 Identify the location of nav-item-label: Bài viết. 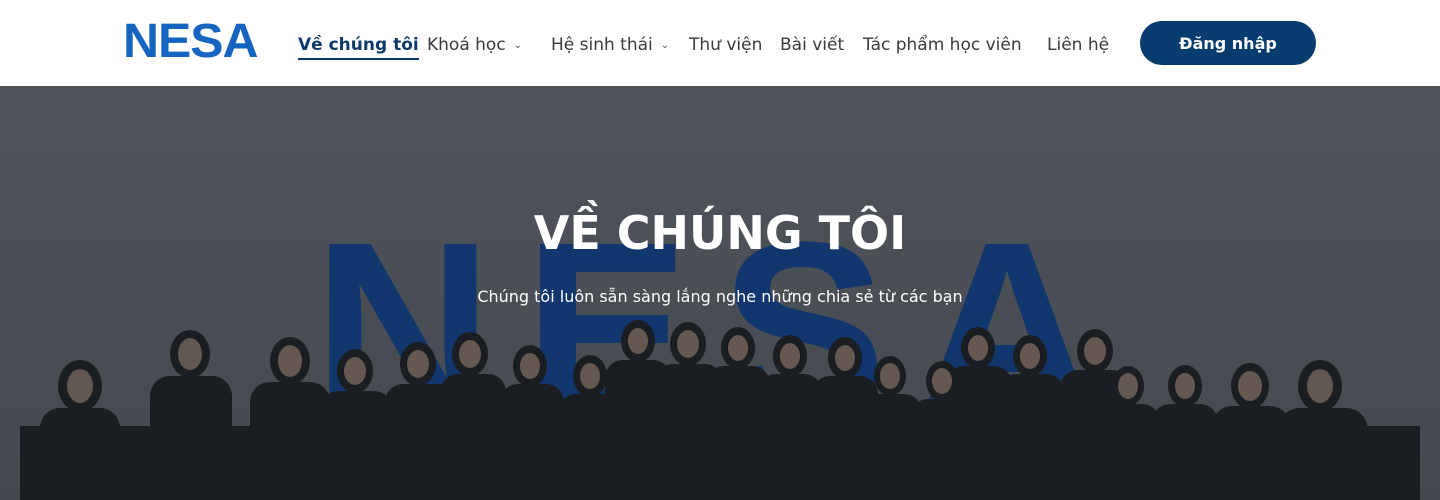
(812, 45).